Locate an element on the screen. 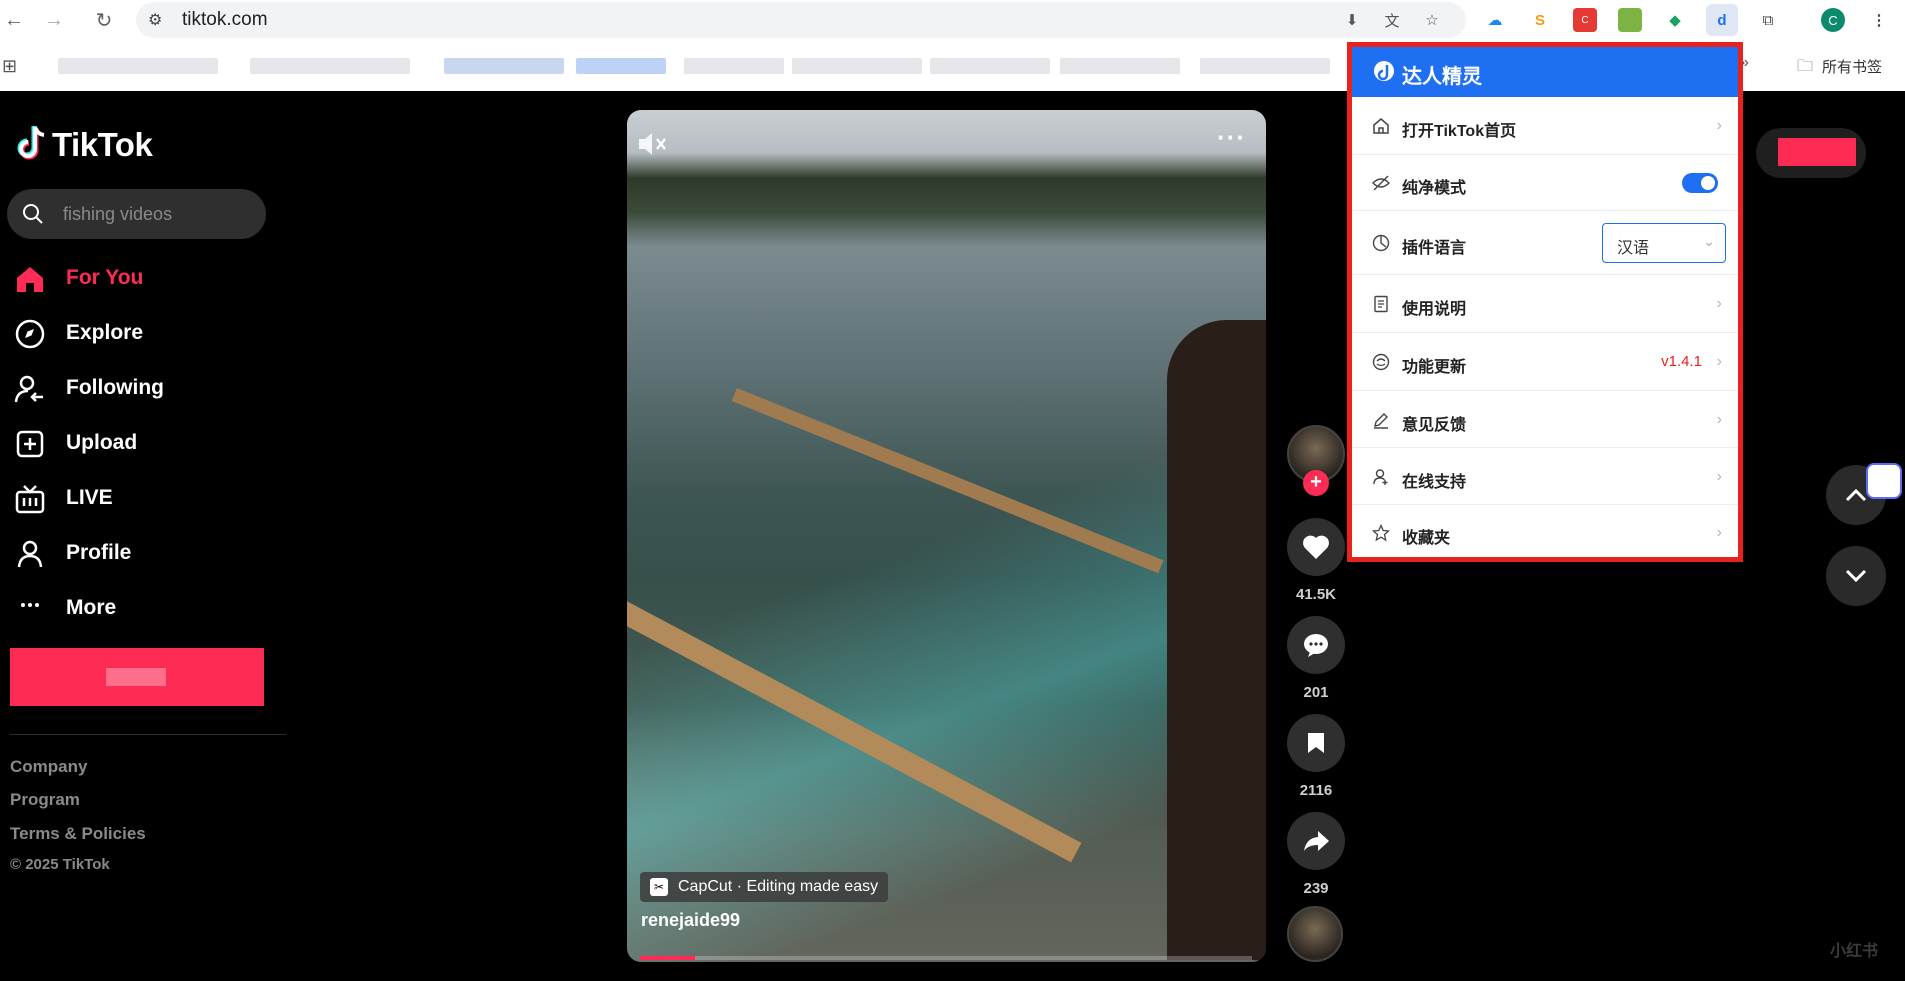  extension-image-icon is located at coordinates (1630, 20).